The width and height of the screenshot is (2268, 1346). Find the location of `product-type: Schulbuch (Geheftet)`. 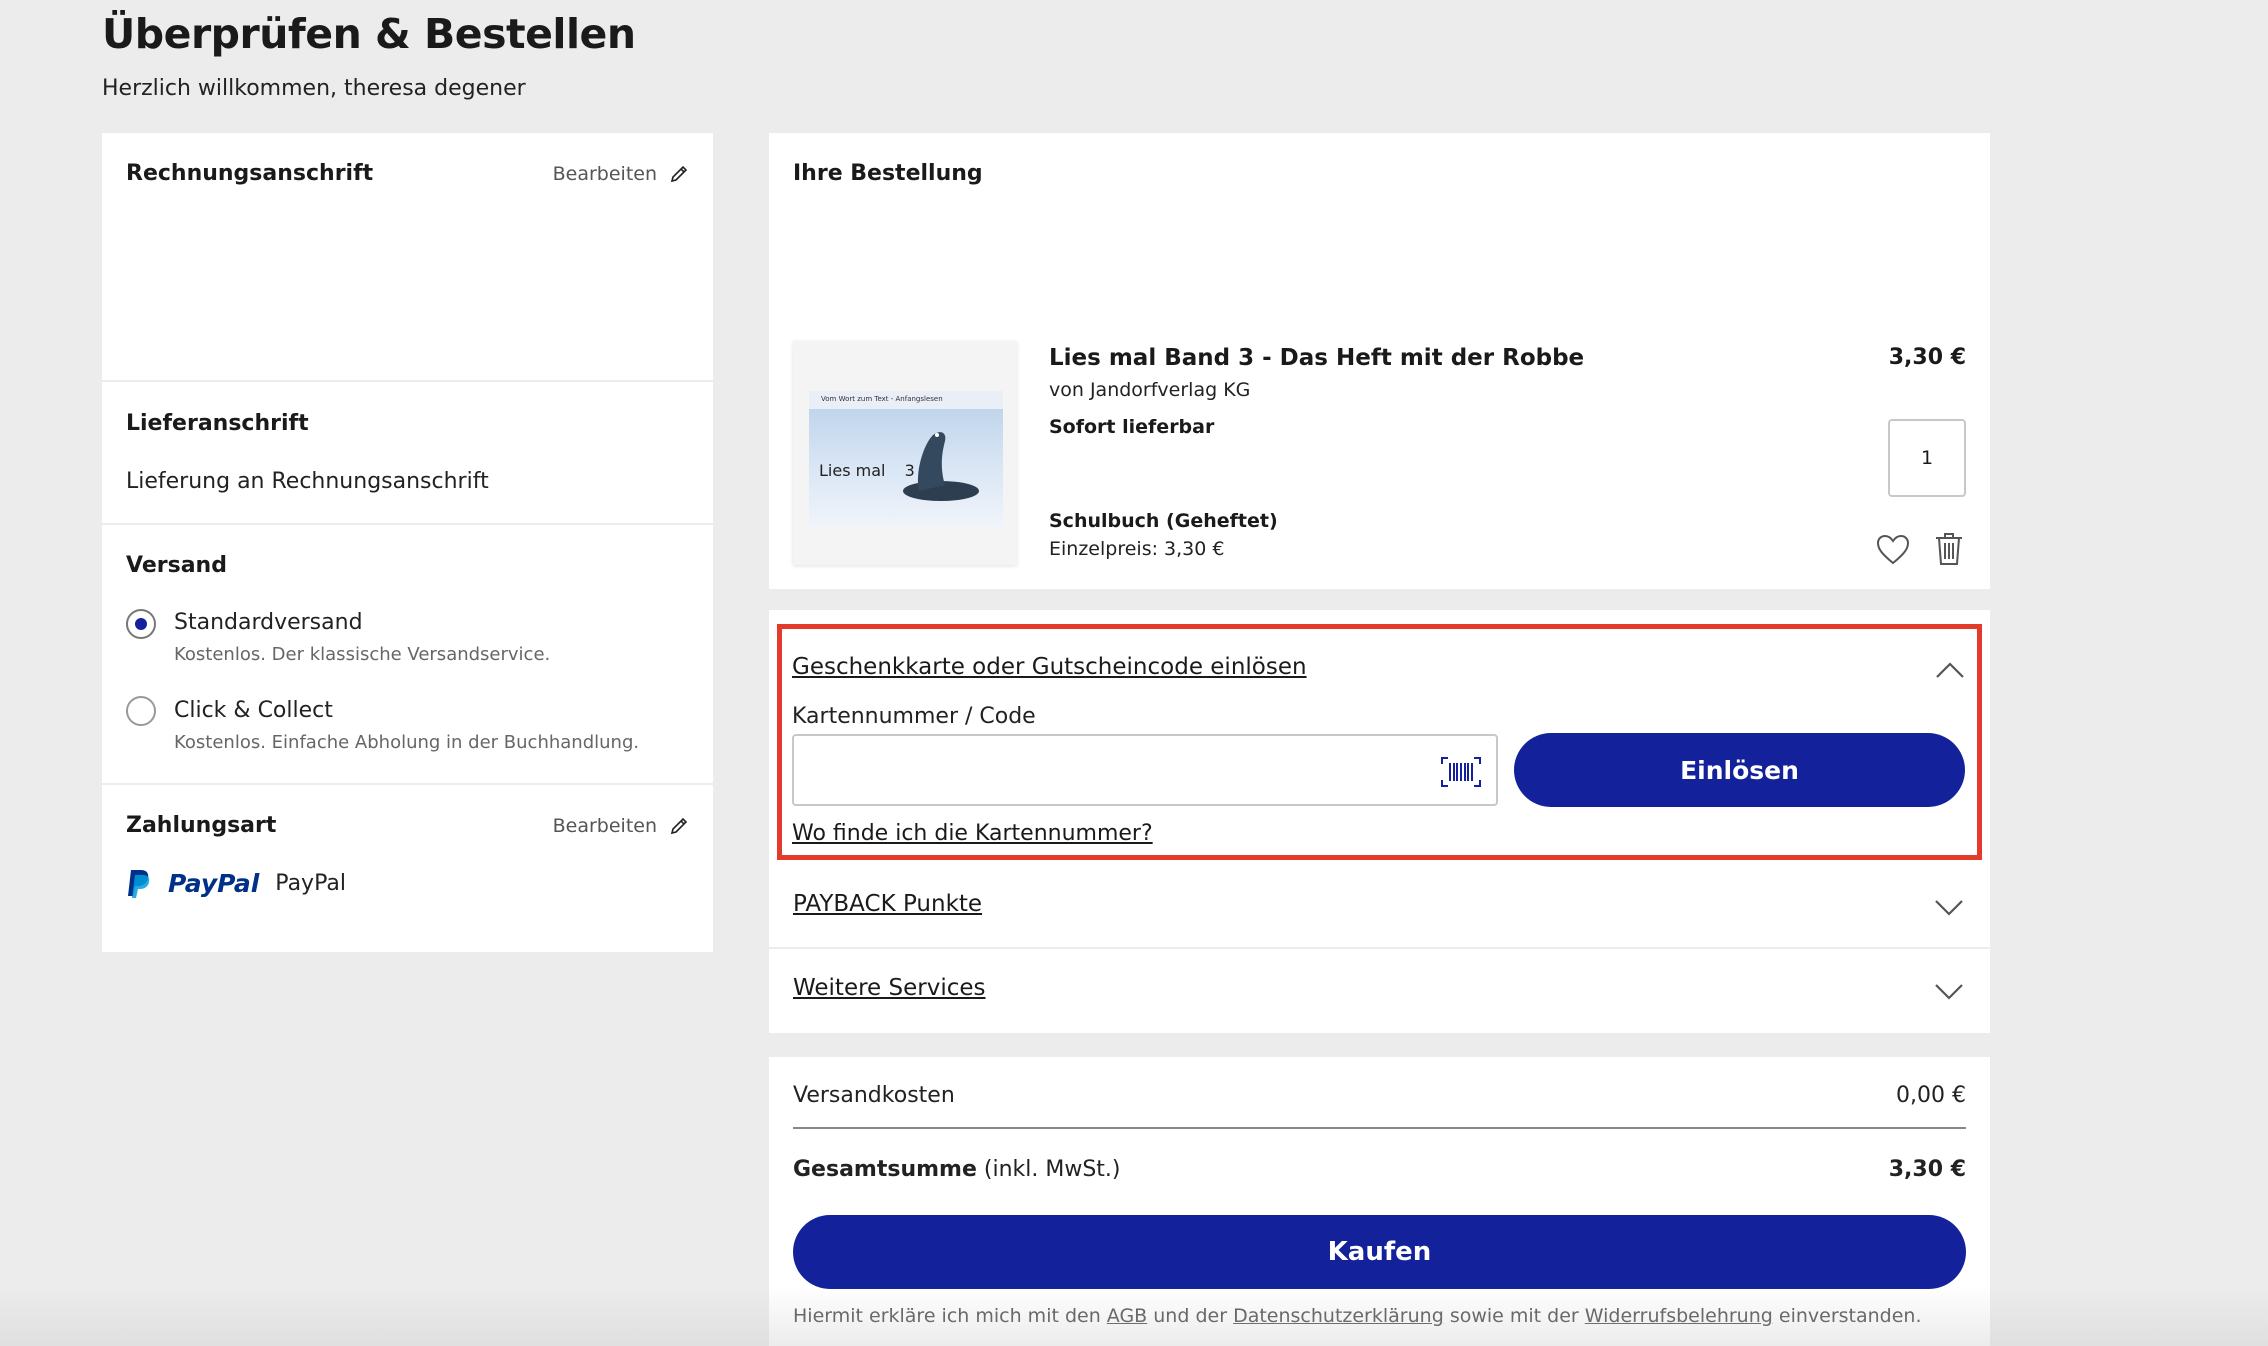

product-type: Schulbuch (Geheftet) is located at coordinates (1163, 521).